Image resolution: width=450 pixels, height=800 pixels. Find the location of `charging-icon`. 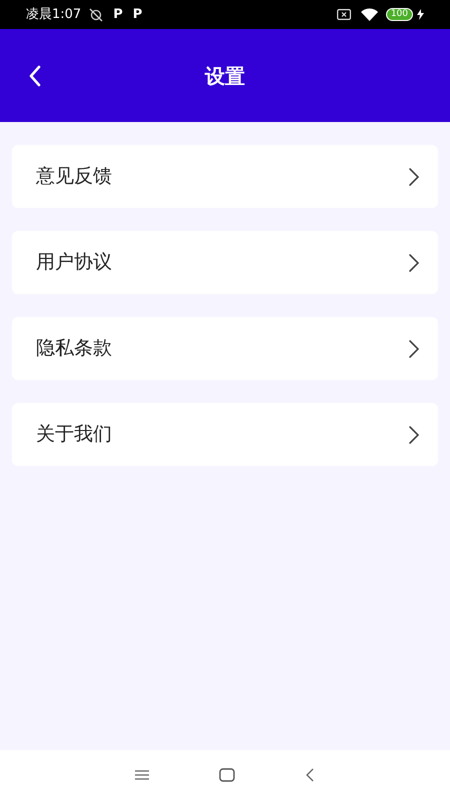

charging-icon is located at coordinates (420, 14).